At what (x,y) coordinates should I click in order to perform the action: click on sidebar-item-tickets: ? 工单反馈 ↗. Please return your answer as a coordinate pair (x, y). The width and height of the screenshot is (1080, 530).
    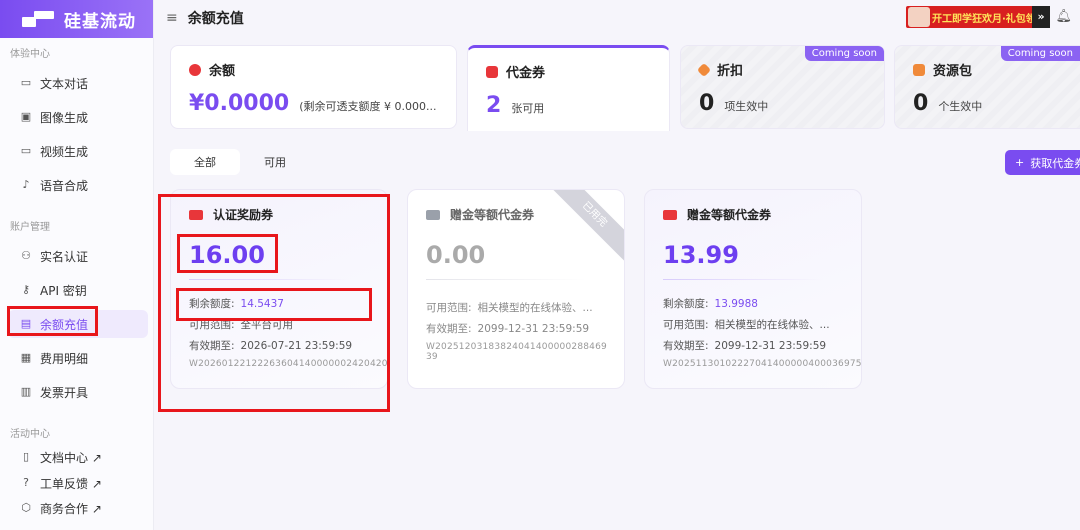
    Looking at the image, I should click on (78, 483).